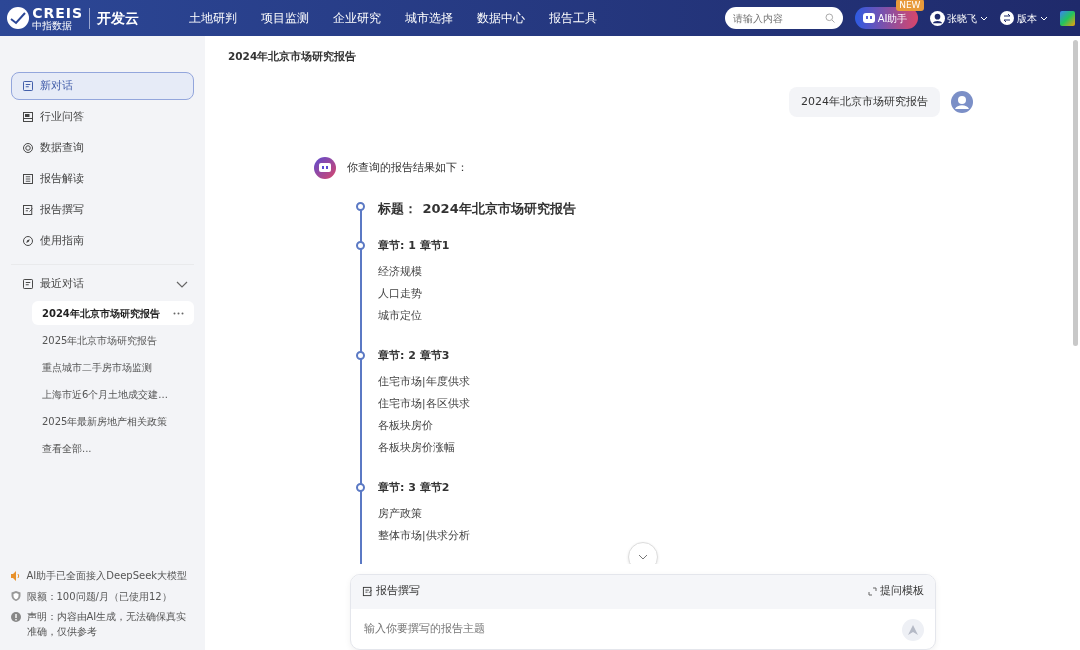  I want to click on expand-icon, so click(873, 592).